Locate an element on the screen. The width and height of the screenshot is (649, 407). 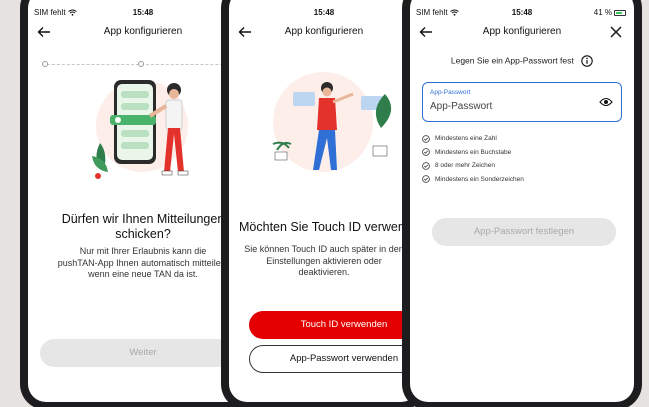
password-rule: Mindestens eine Zahl is located at coordinates (523, 139).